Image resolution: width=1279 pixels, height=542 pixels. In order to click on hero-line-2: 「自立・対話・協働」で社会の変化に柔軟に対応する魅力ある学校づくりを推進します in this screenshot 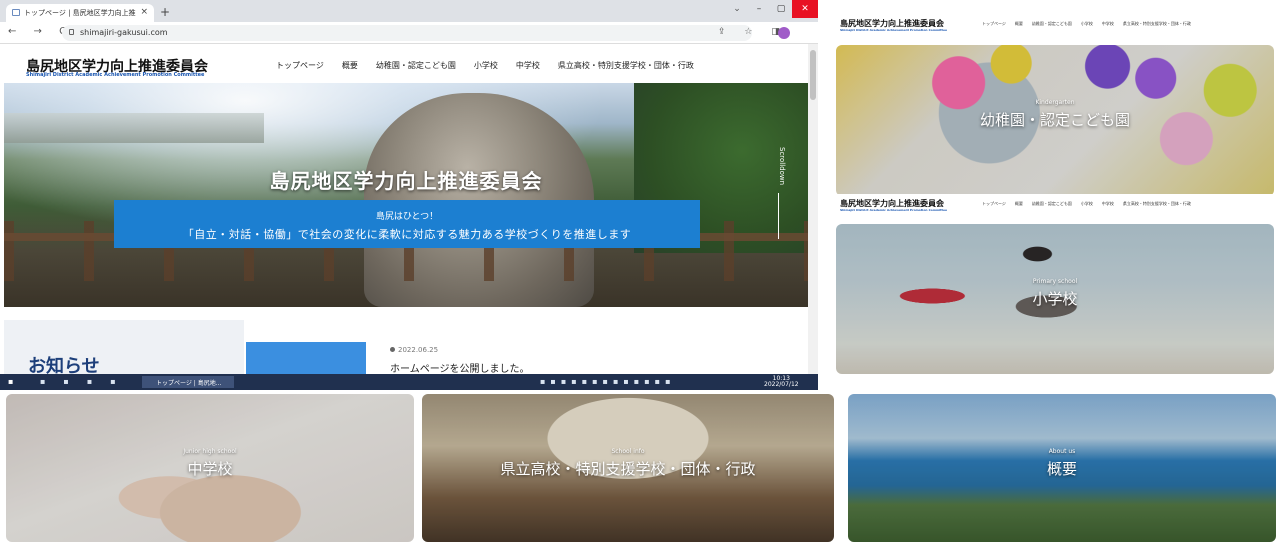, I will do `click(407, 234)`.